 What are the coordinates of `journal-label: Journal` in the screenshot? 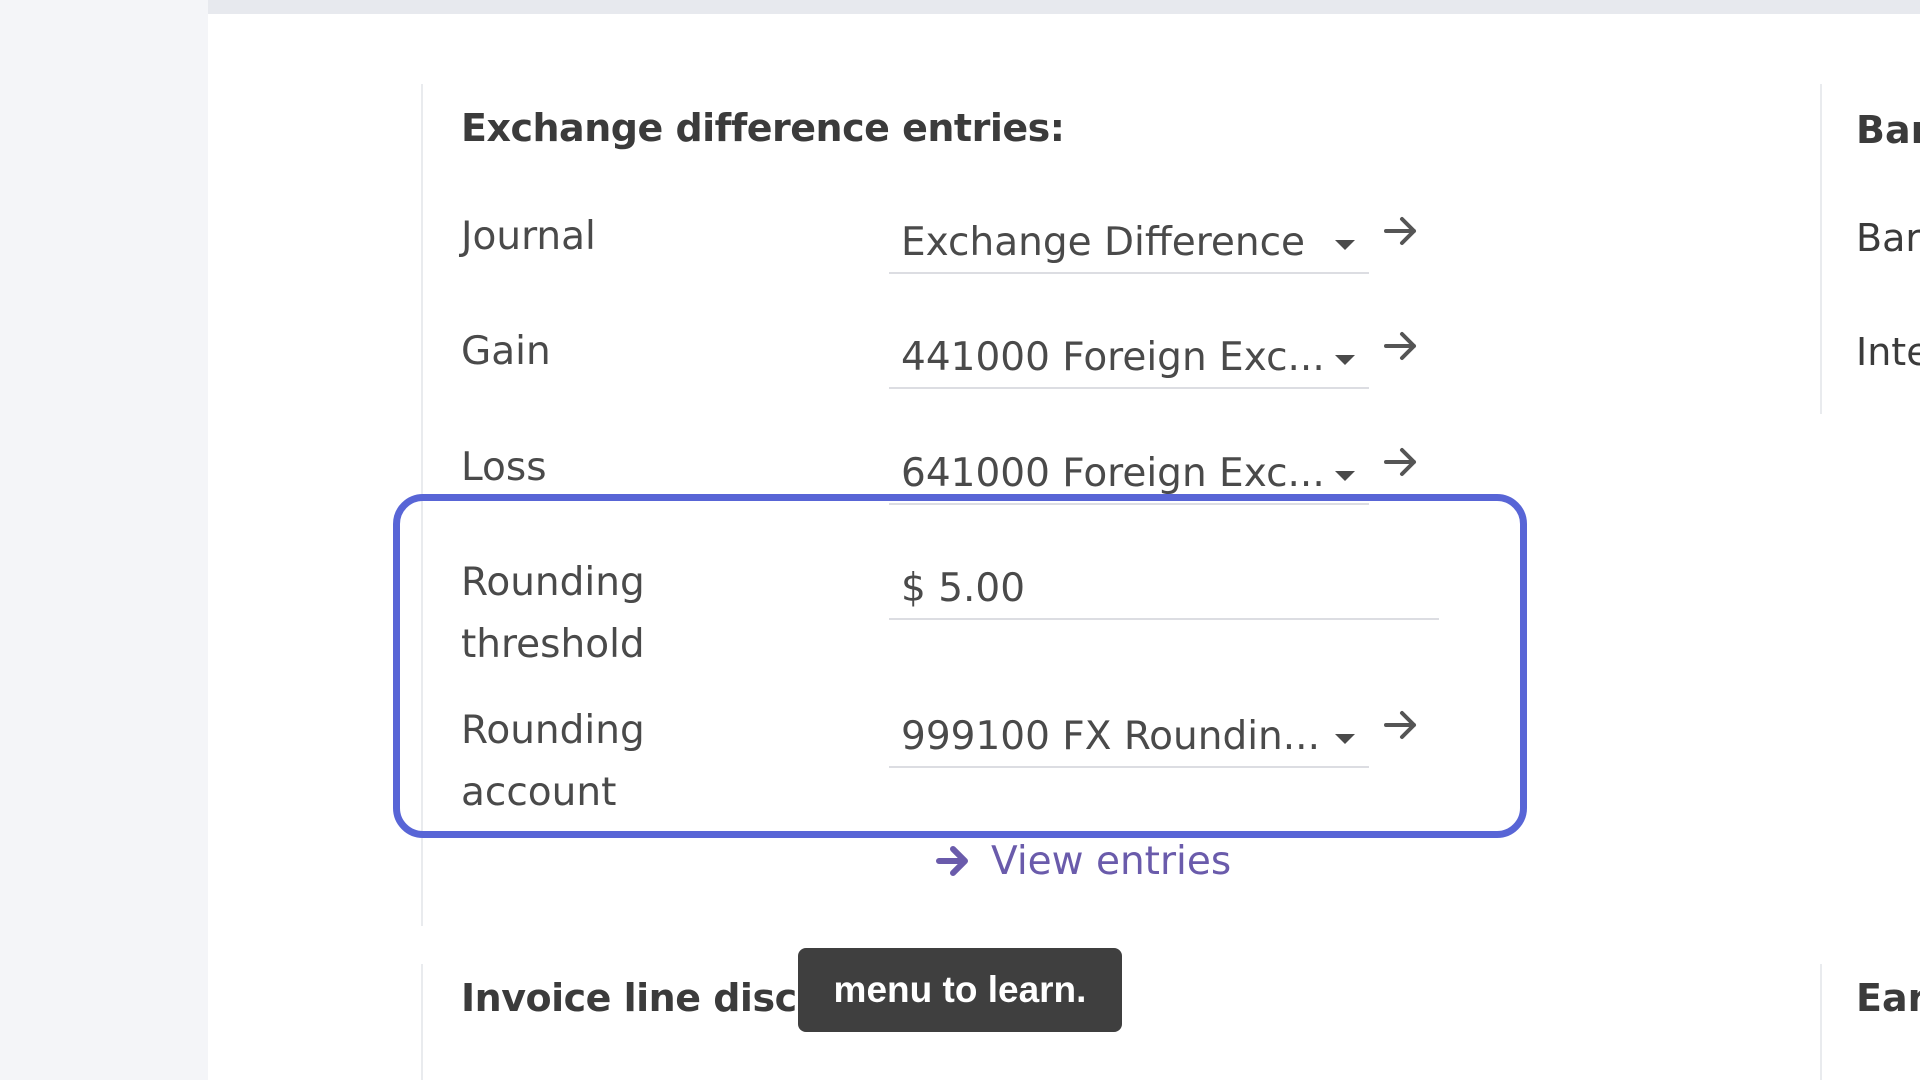 It's located at (528, 236).